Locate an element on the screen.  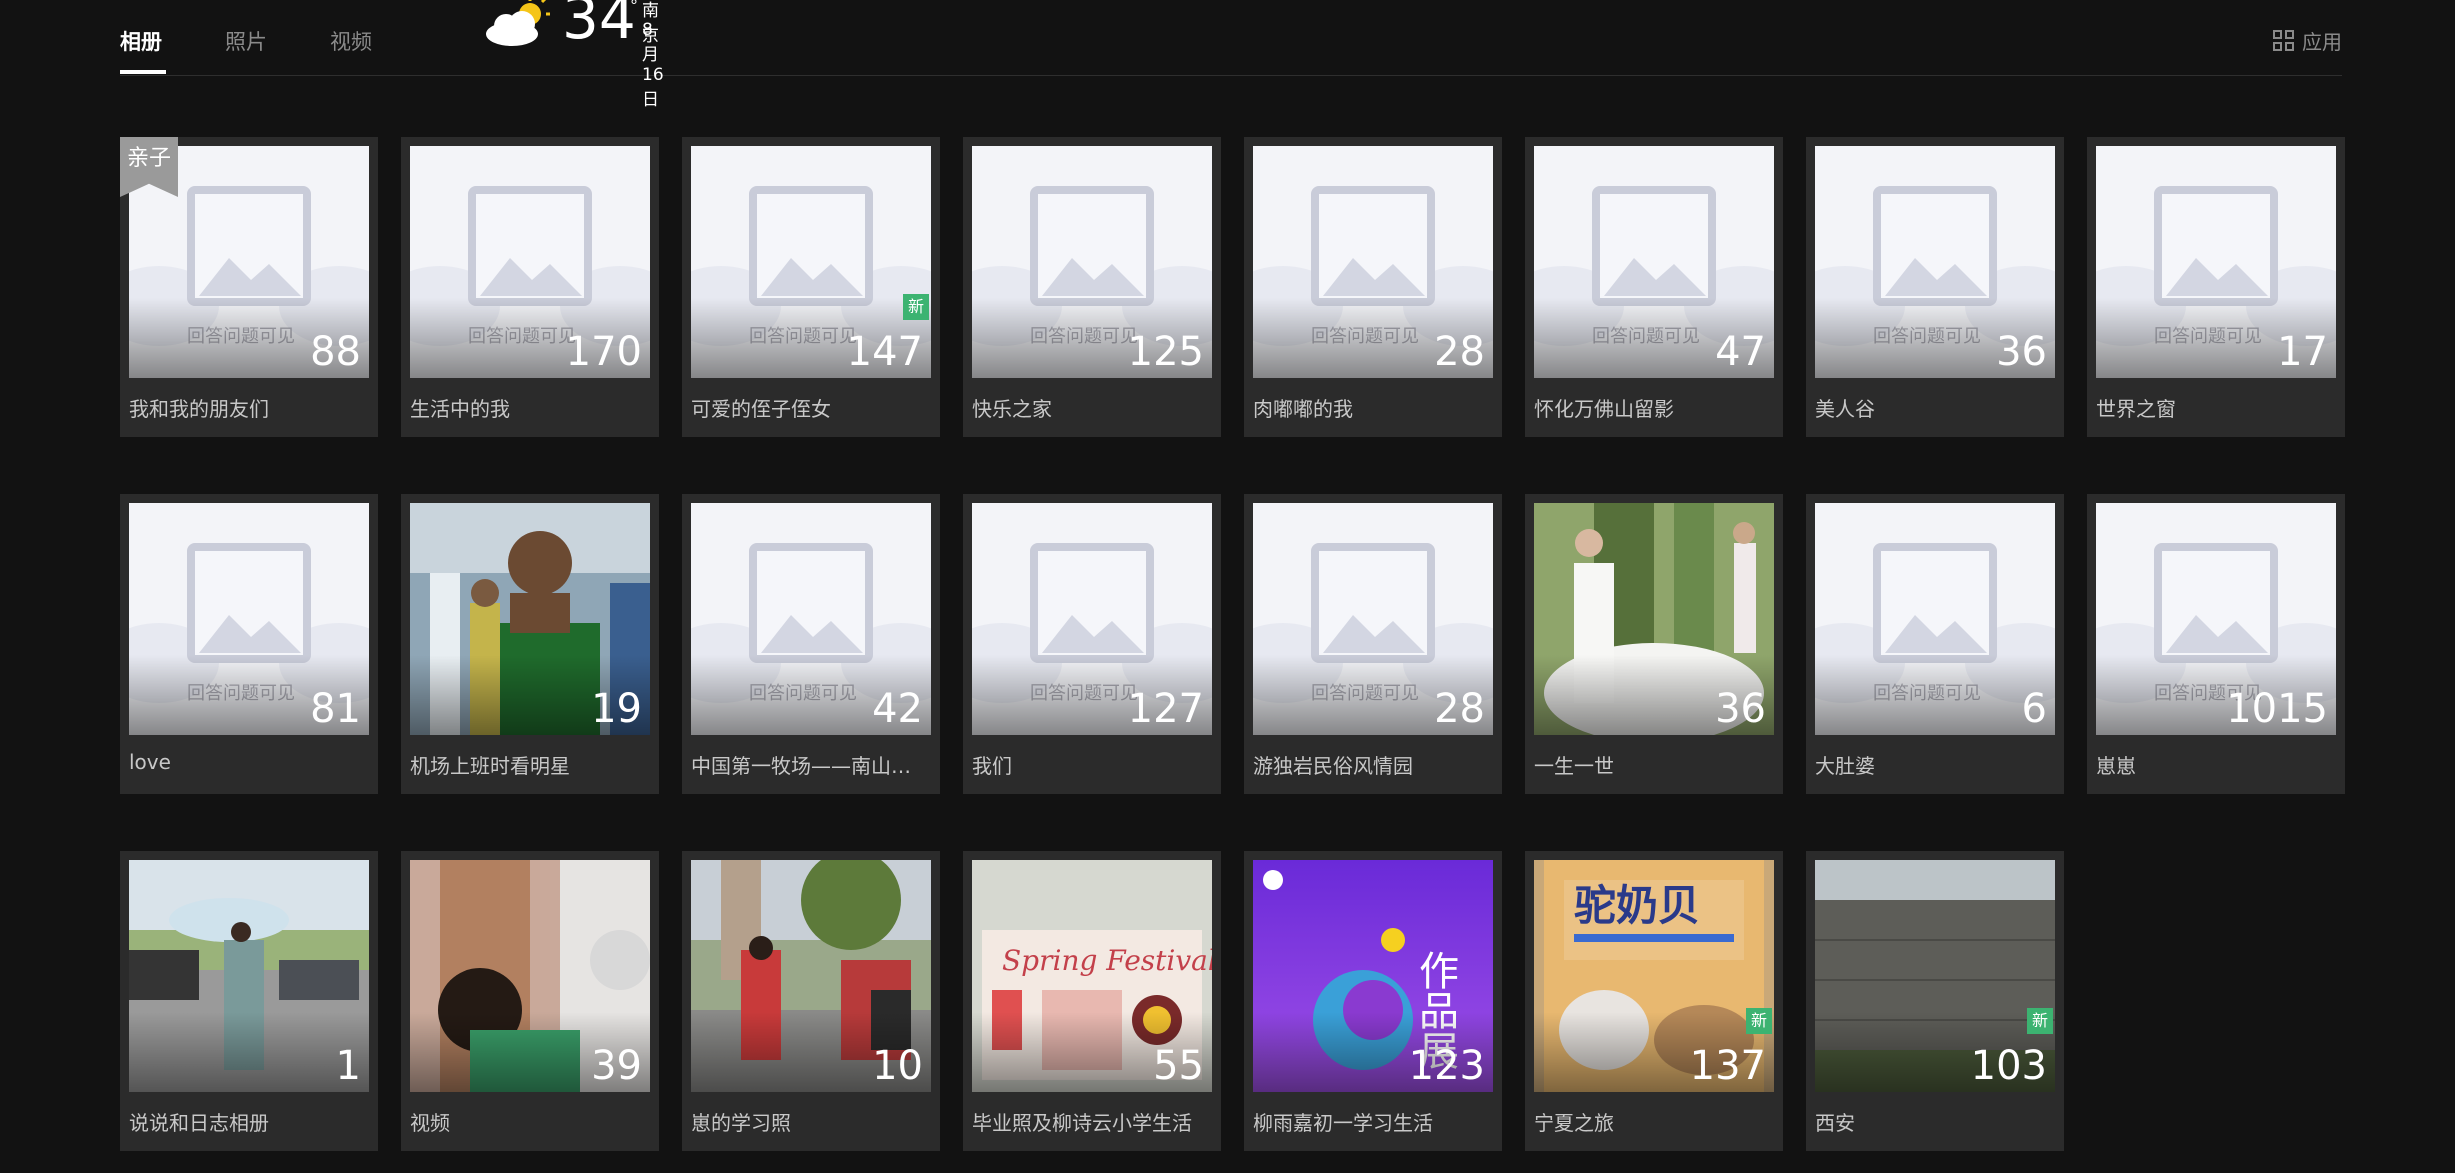
album-name: 视频 is located at coordinates (530, 1121).